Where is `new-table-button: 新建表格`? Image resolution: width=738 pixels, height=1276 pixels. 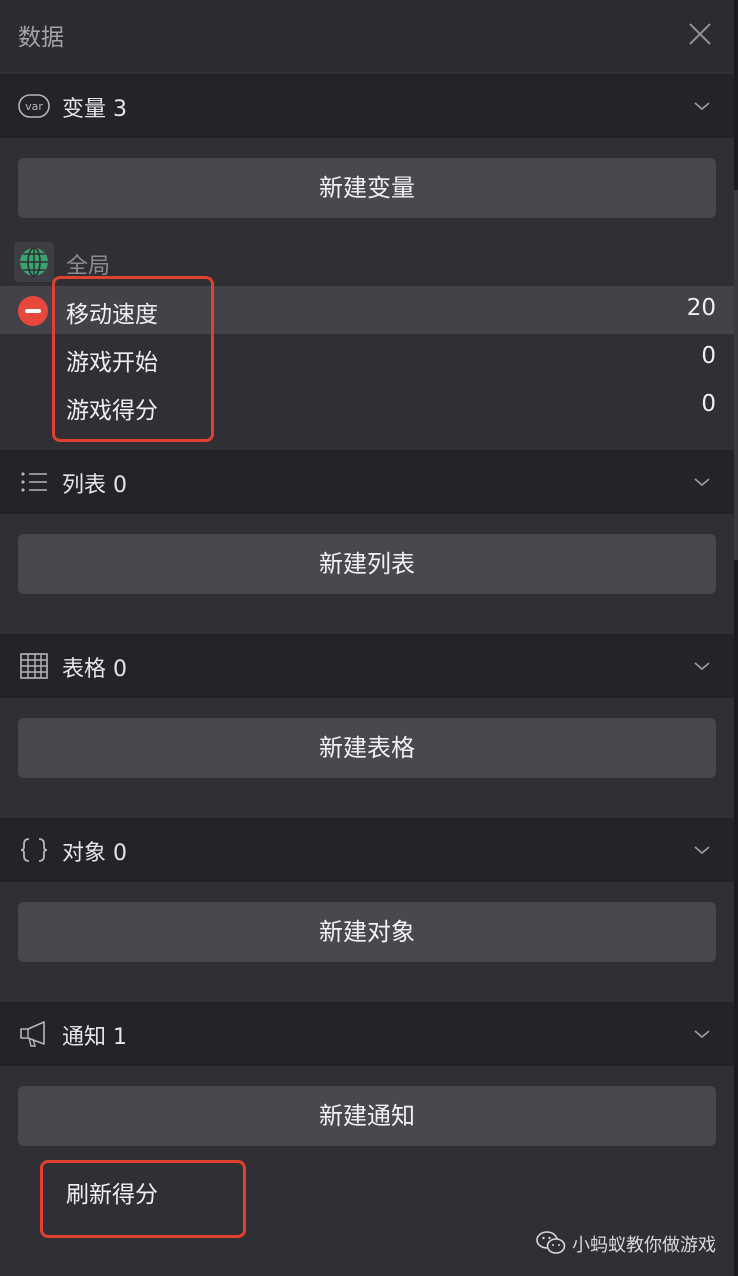 new-table-button: 新建表格 is located at coordinates (367, 748).